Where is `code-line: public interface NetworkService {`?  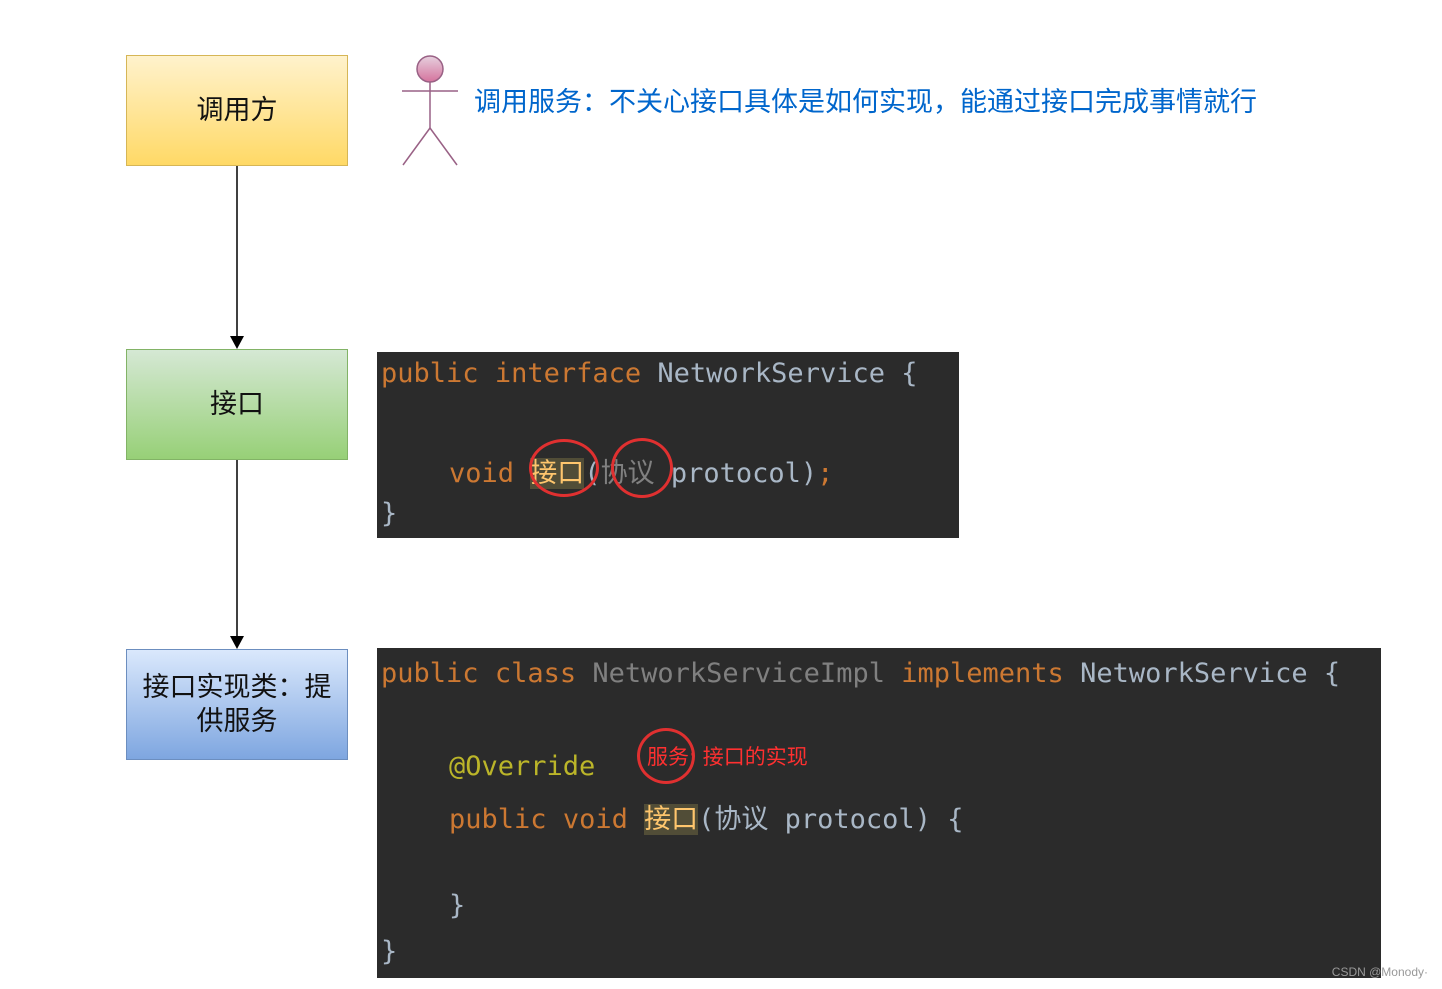
code-line: public interface NetworkService { is located at coordinates (649, 373).